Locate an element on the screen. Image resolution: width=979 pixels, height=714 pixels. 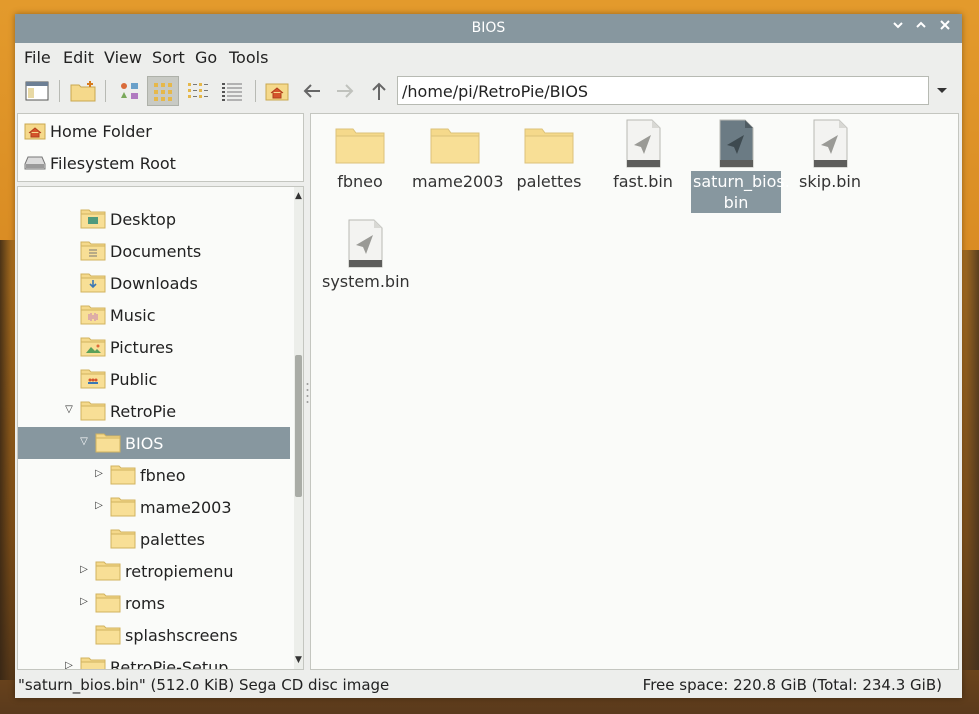
icon-view-button is located at coordinates (129, 91).